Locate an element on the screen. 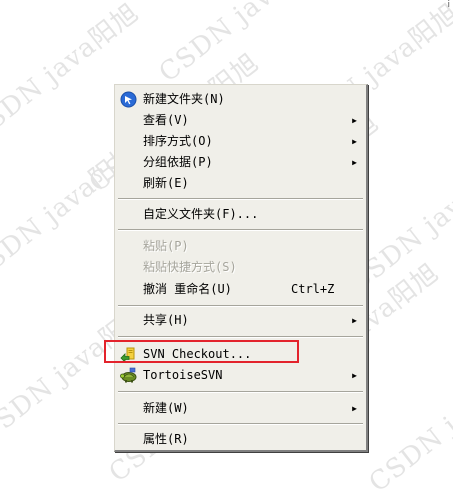  menu-item-label: 刷新(E) is located at coordinates (166, 183).